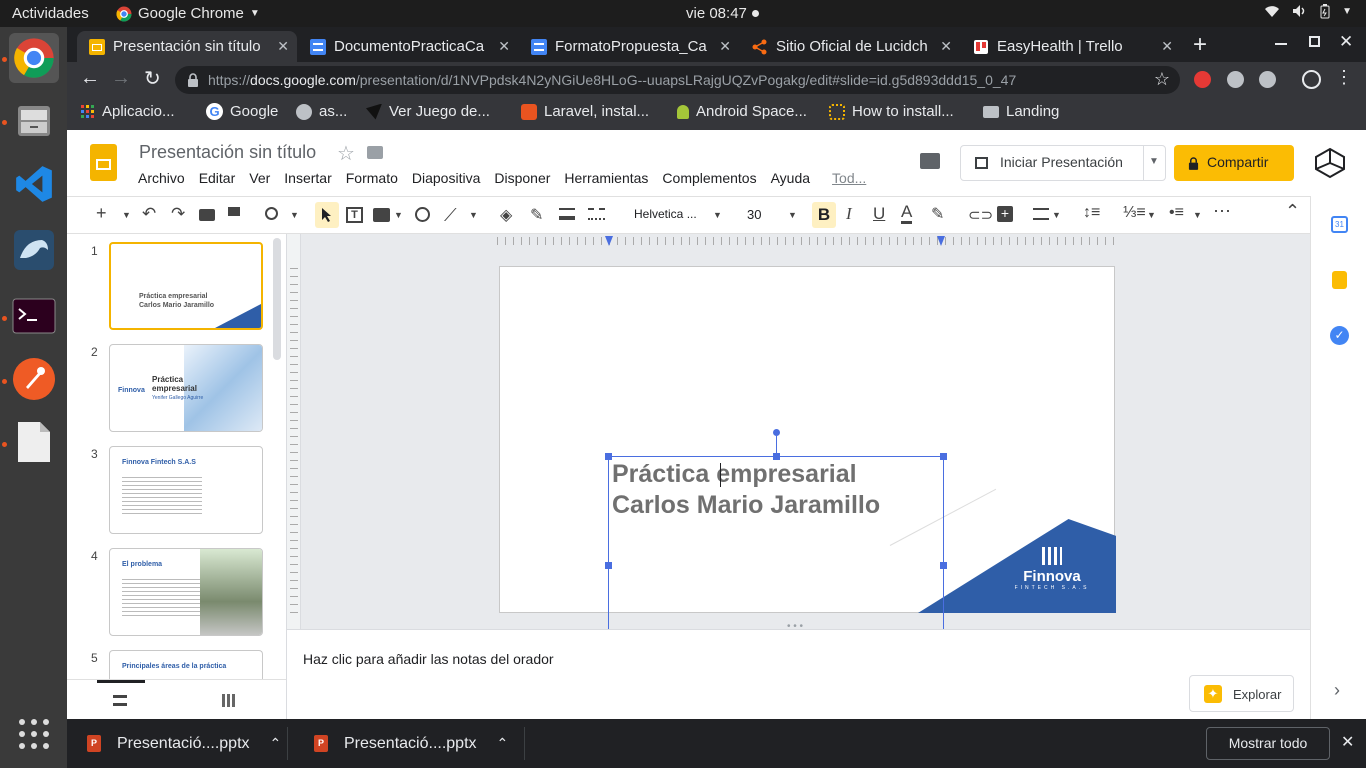  Describe the element at coordinates (411, 743) in the screenshot. I see `download-item-2: P Presentació....pptx ⌃` at that location.